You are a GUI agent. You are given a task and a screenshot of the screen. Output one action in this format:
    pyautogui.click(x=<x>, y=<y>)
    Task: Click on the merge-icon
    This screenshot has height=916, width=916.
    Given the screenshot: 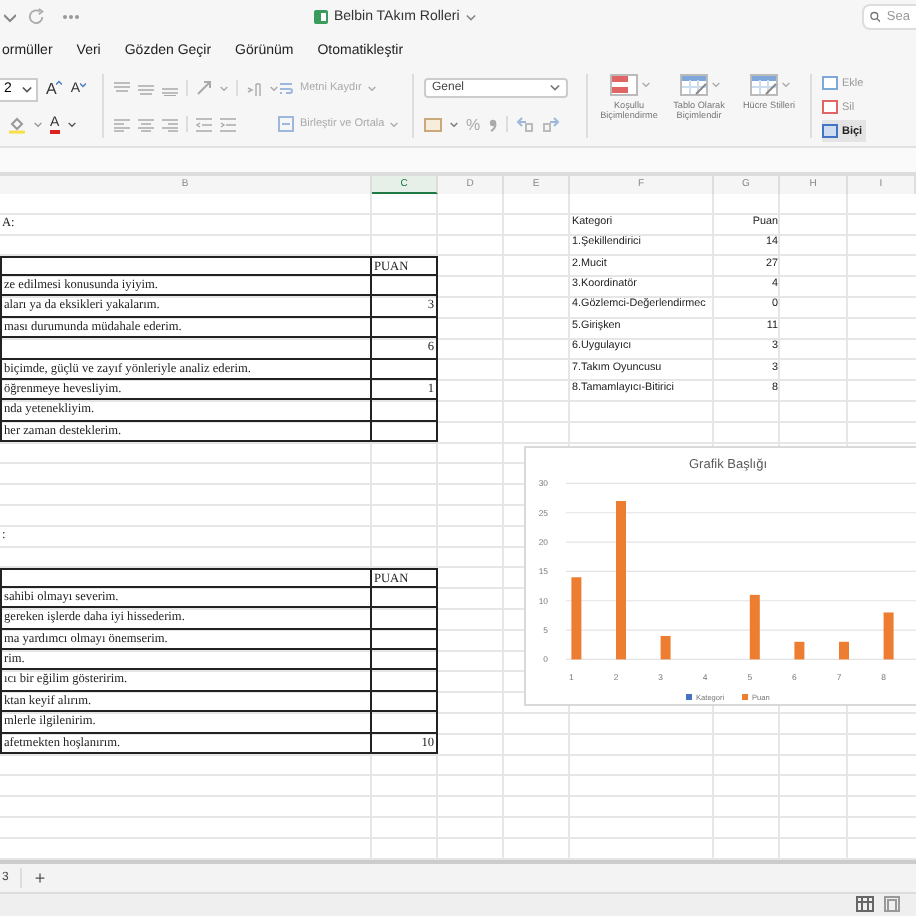 What is the action you would take?
    pyautogui.click(x=286, y=124)
    